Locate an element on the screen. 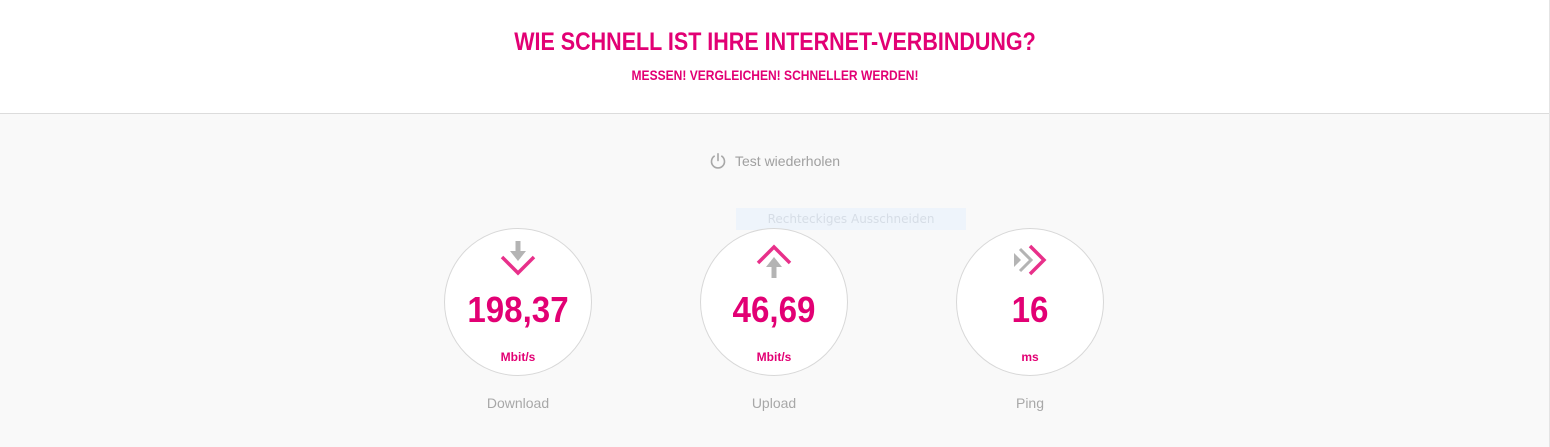 The image size is (1550, 447). upload-unit: Mbit/s is located at coordinates (774, 357).